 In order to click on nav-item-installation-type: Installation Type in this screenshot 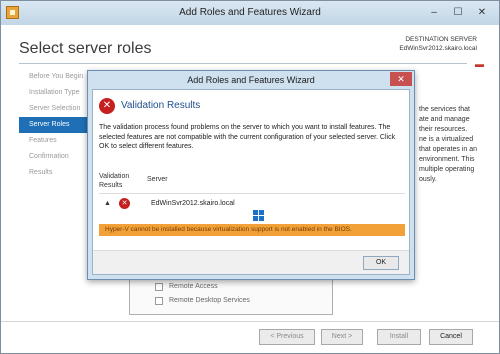, I will do `click(54, 93)`.